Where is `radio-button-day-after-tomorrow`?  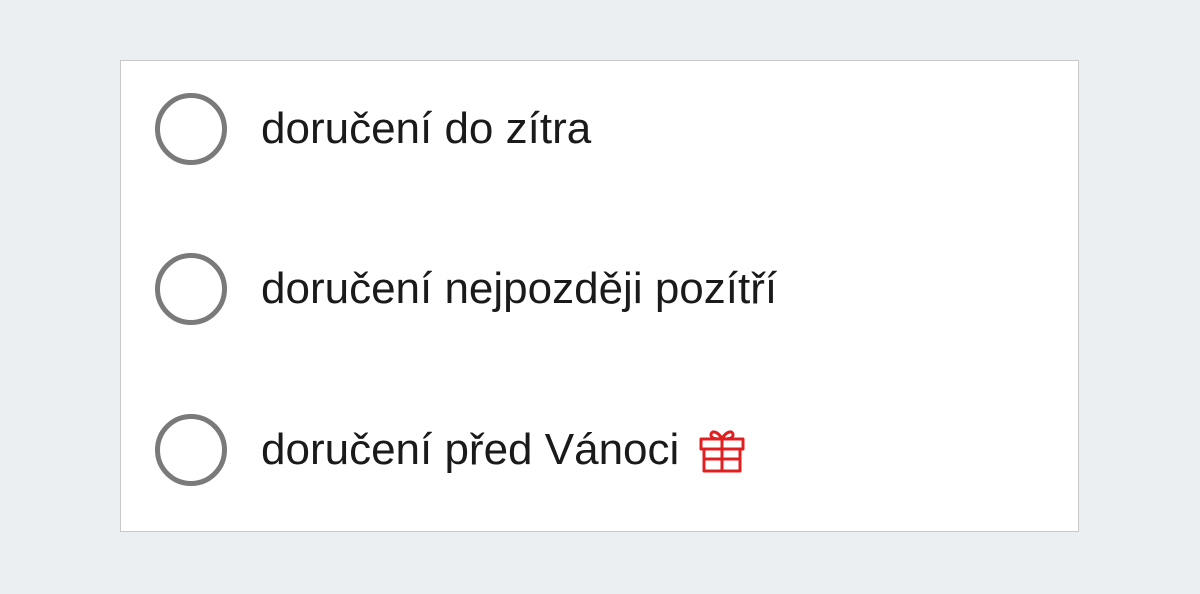
radio-button-day-after-tomorrow is located at coordinates (191, 289).